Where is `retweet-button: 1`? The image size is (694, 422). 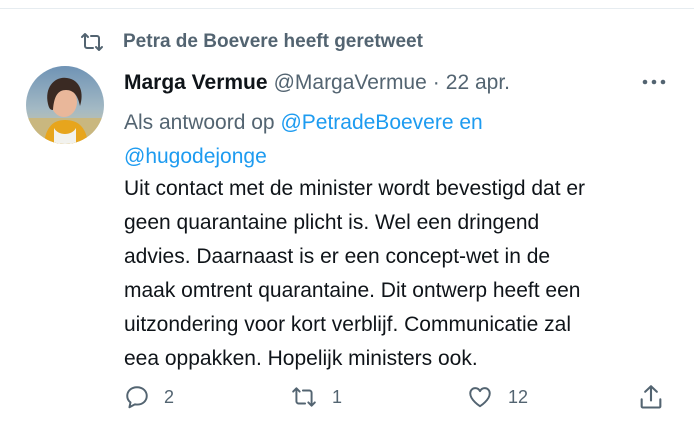 retweet-button: 1 is located at coordinates (316, 397).